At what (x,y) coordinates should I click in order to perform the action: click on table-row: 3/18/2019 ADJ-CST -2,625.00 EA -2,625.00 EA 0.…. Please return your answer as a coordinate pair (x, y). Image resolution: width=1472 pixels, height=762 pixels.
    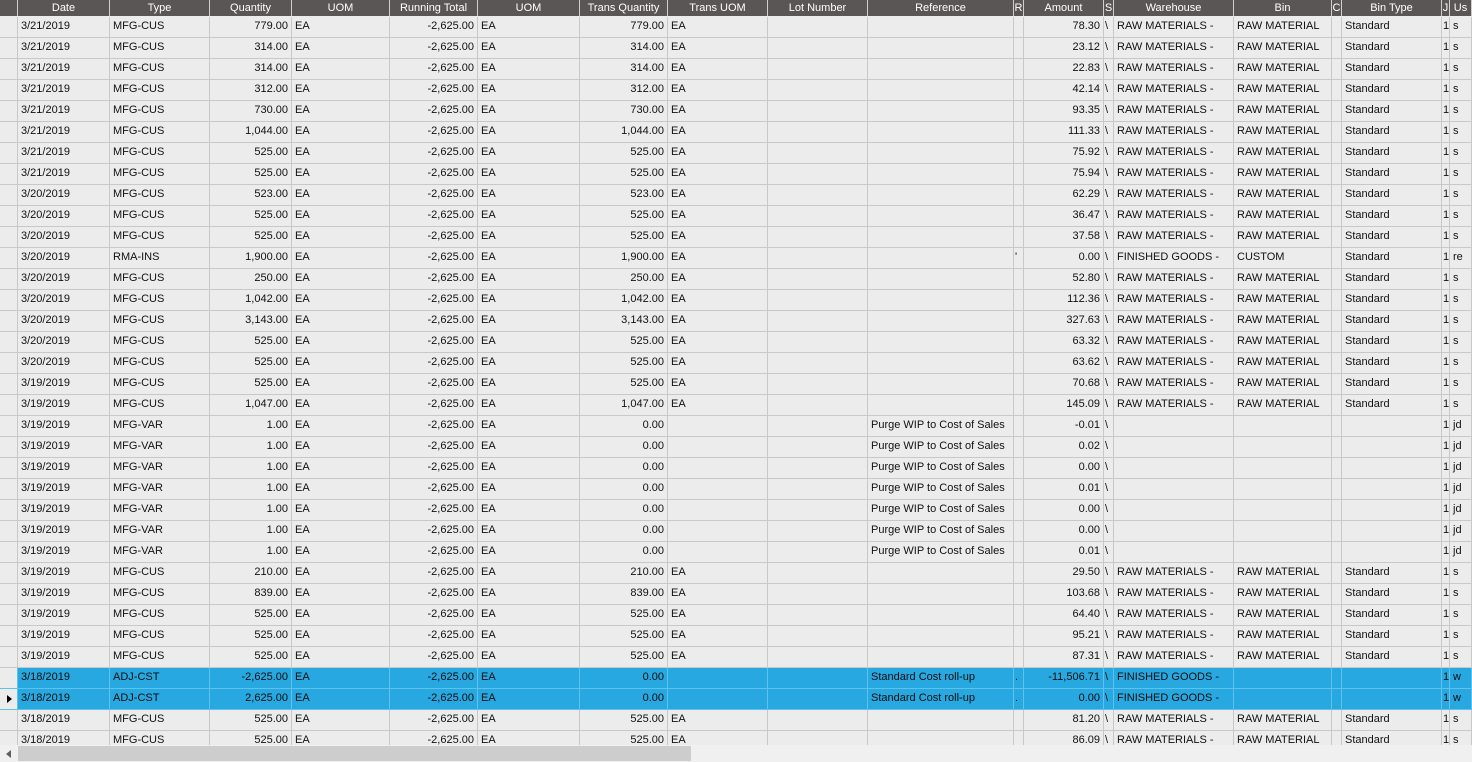
    Looking at the image, I should click on (736, 678).